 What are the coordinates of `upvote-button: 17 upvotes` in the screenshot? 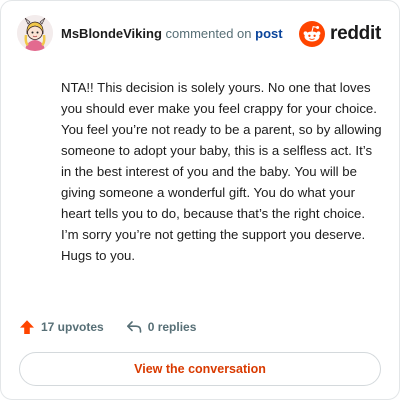 It's located at (61, 327).